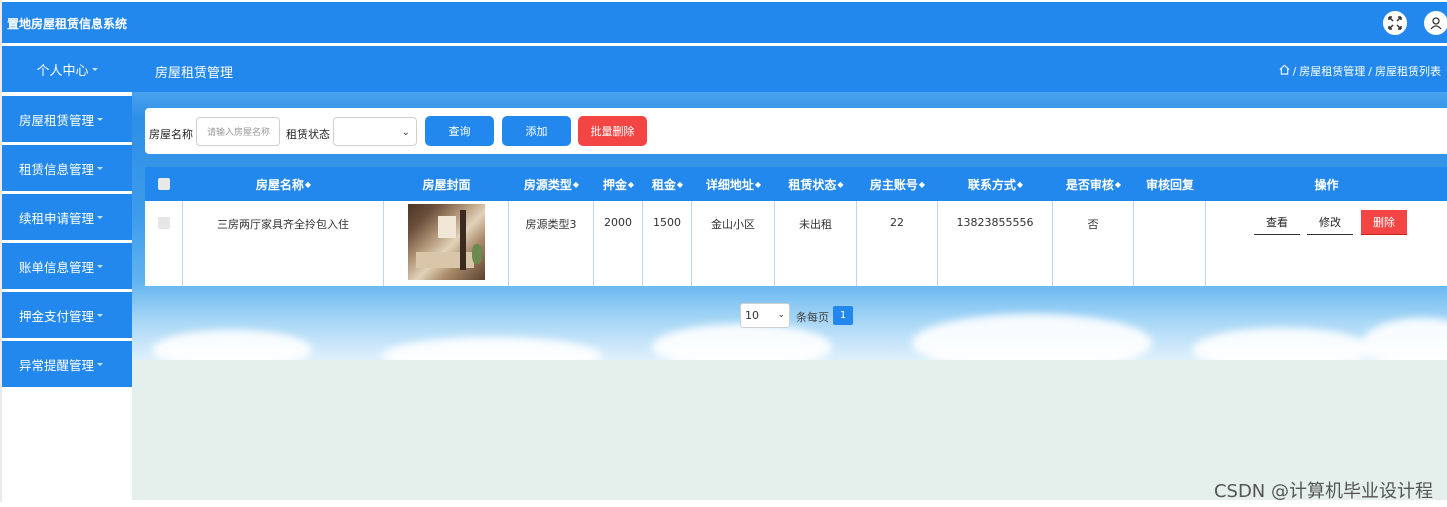  What do you see at coordinates (1277, 222) in the screenshot?
I see `view-button: 查看` at bounding box center [1277, 222].